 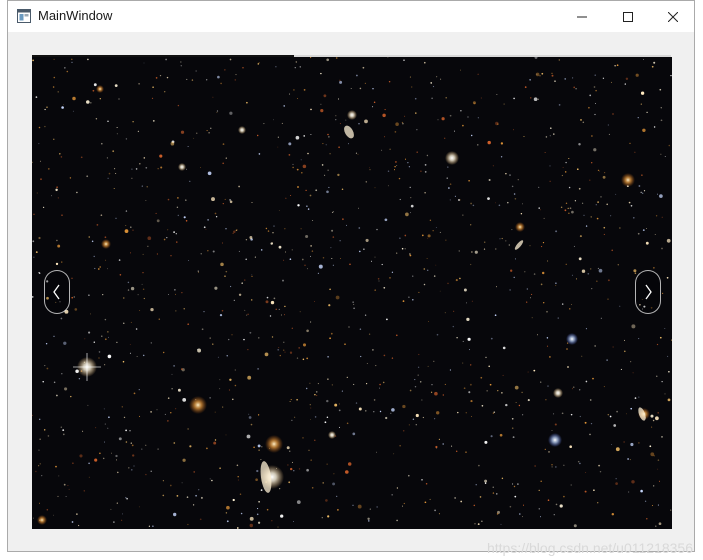 What do you see at coordinates (582, 16) in the screenshot?
I see `minimize-button` at bounding box center [582, 16].